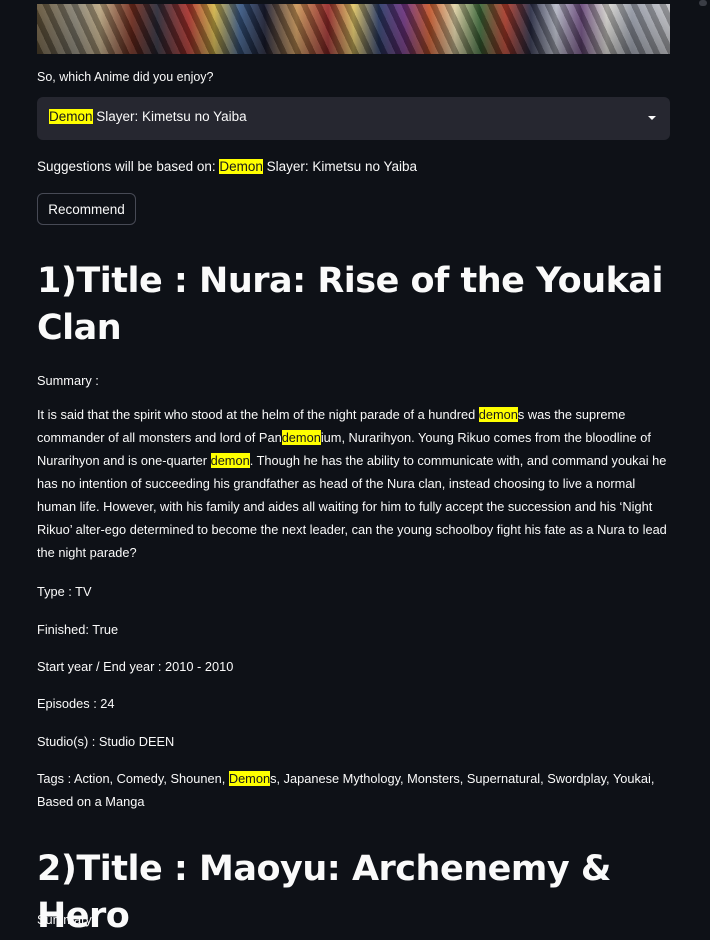 This screenshot has width=710, height=940. What do you see at coordinates (78, 629) in the screenshot?
I see `finished-field: Finished: True` at bounding box center [78, 629].